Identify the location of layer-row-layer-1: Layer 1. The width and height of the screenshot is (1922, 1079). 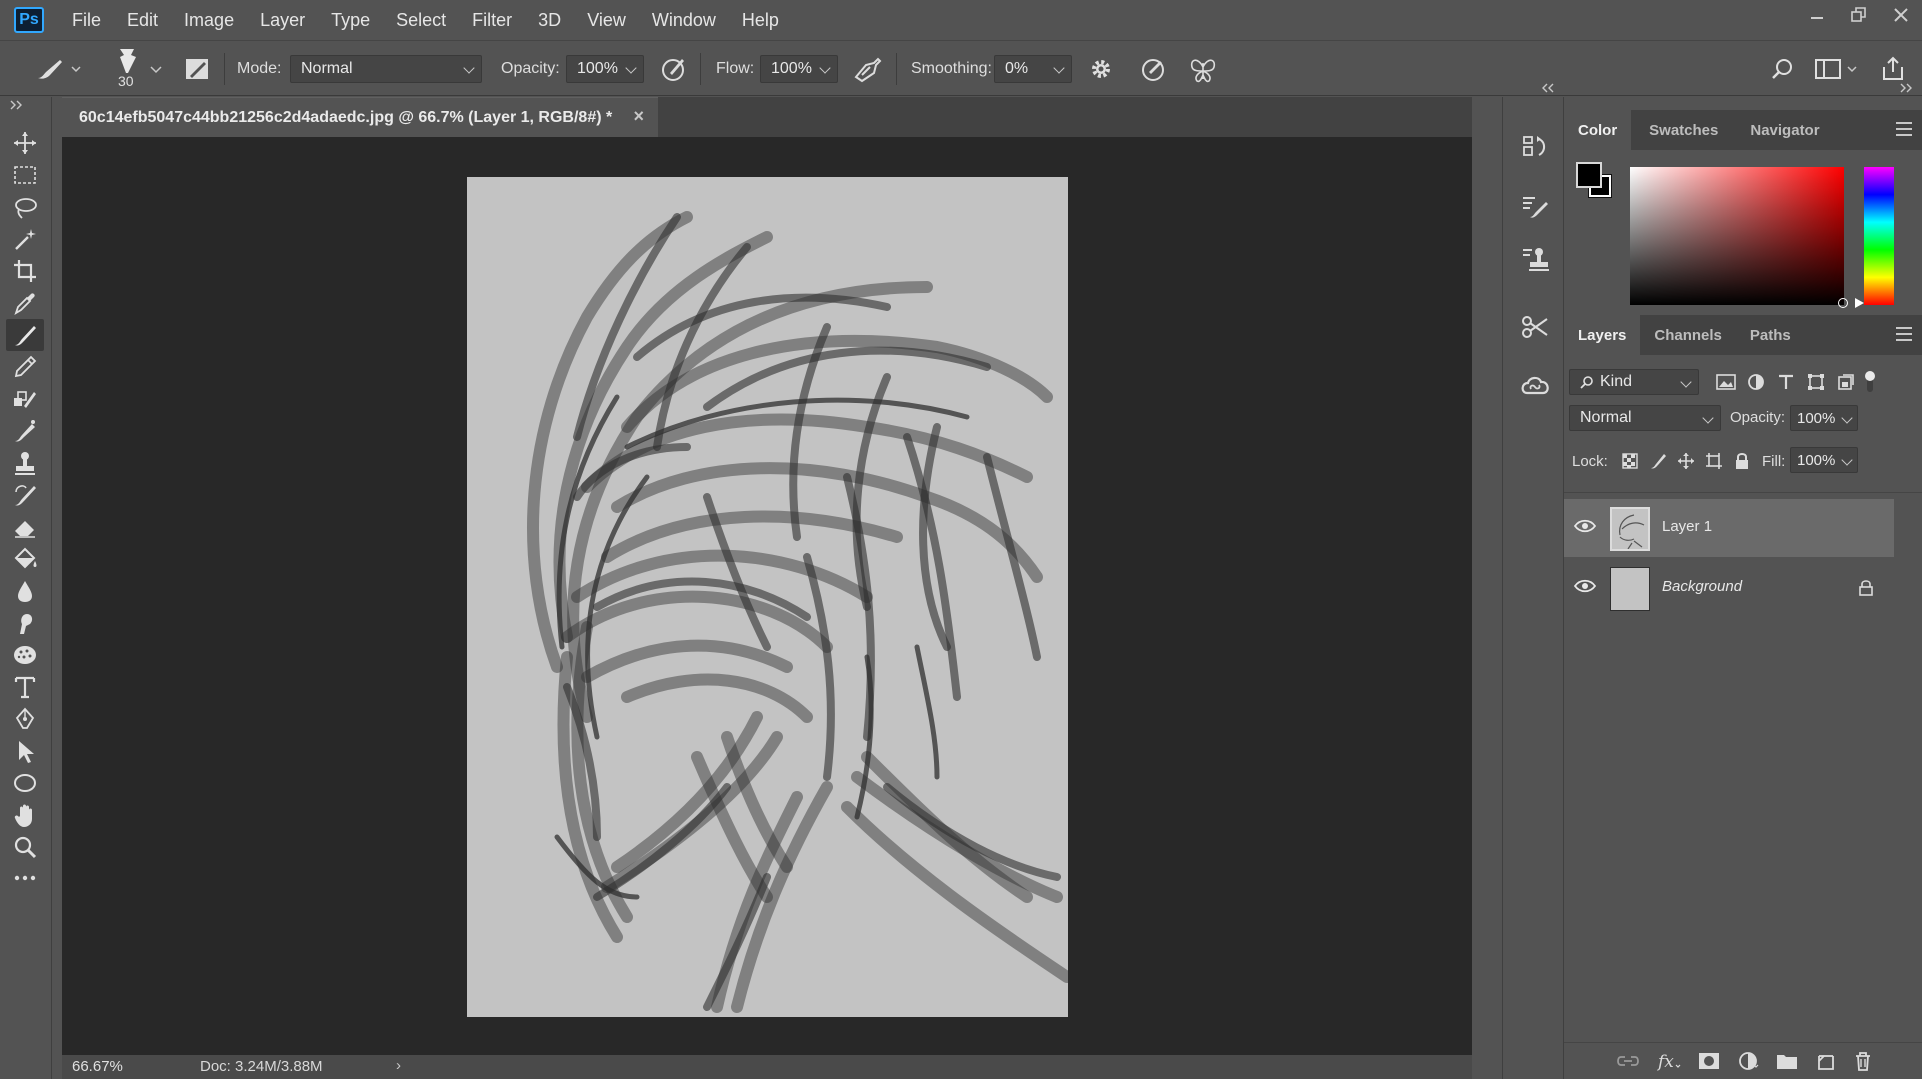
(1729, 528).